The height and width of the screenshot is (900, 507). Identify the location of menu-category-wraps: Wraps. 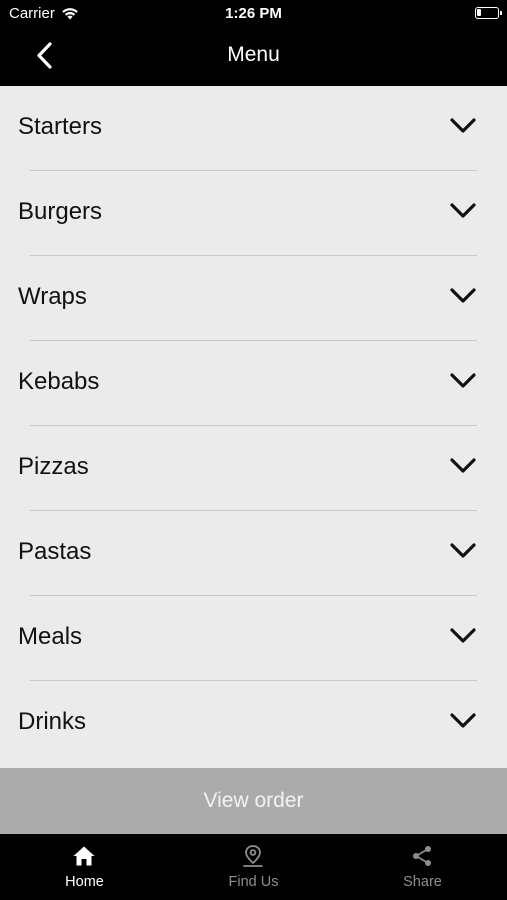
(253, 298).